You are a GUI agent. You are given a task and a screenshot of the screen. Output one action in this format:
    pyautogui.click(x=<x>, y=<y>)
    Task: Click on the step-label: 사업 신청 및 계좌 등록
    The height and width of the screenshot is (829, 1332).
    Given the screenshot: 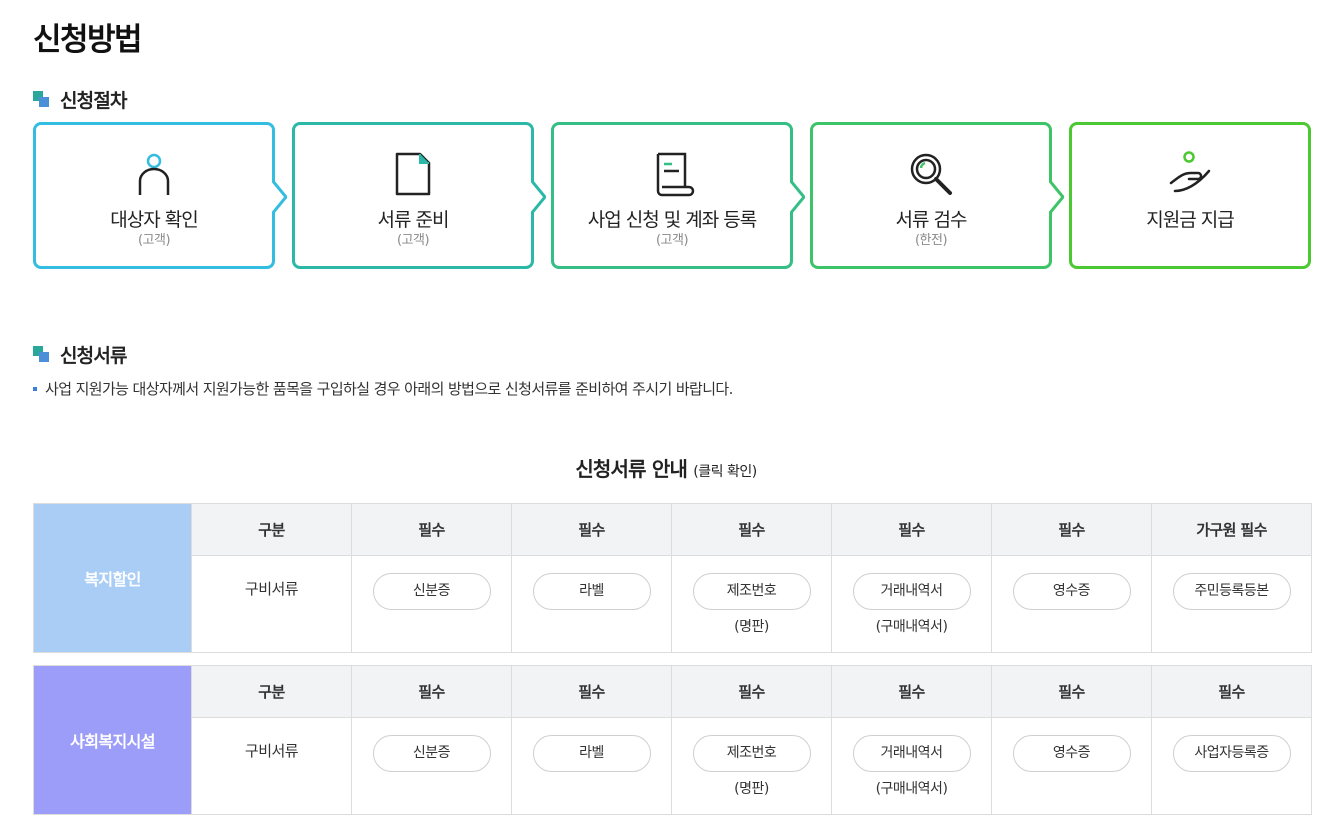 What is the action you would take?
    pyautogui.click(x=672, y=220)
    